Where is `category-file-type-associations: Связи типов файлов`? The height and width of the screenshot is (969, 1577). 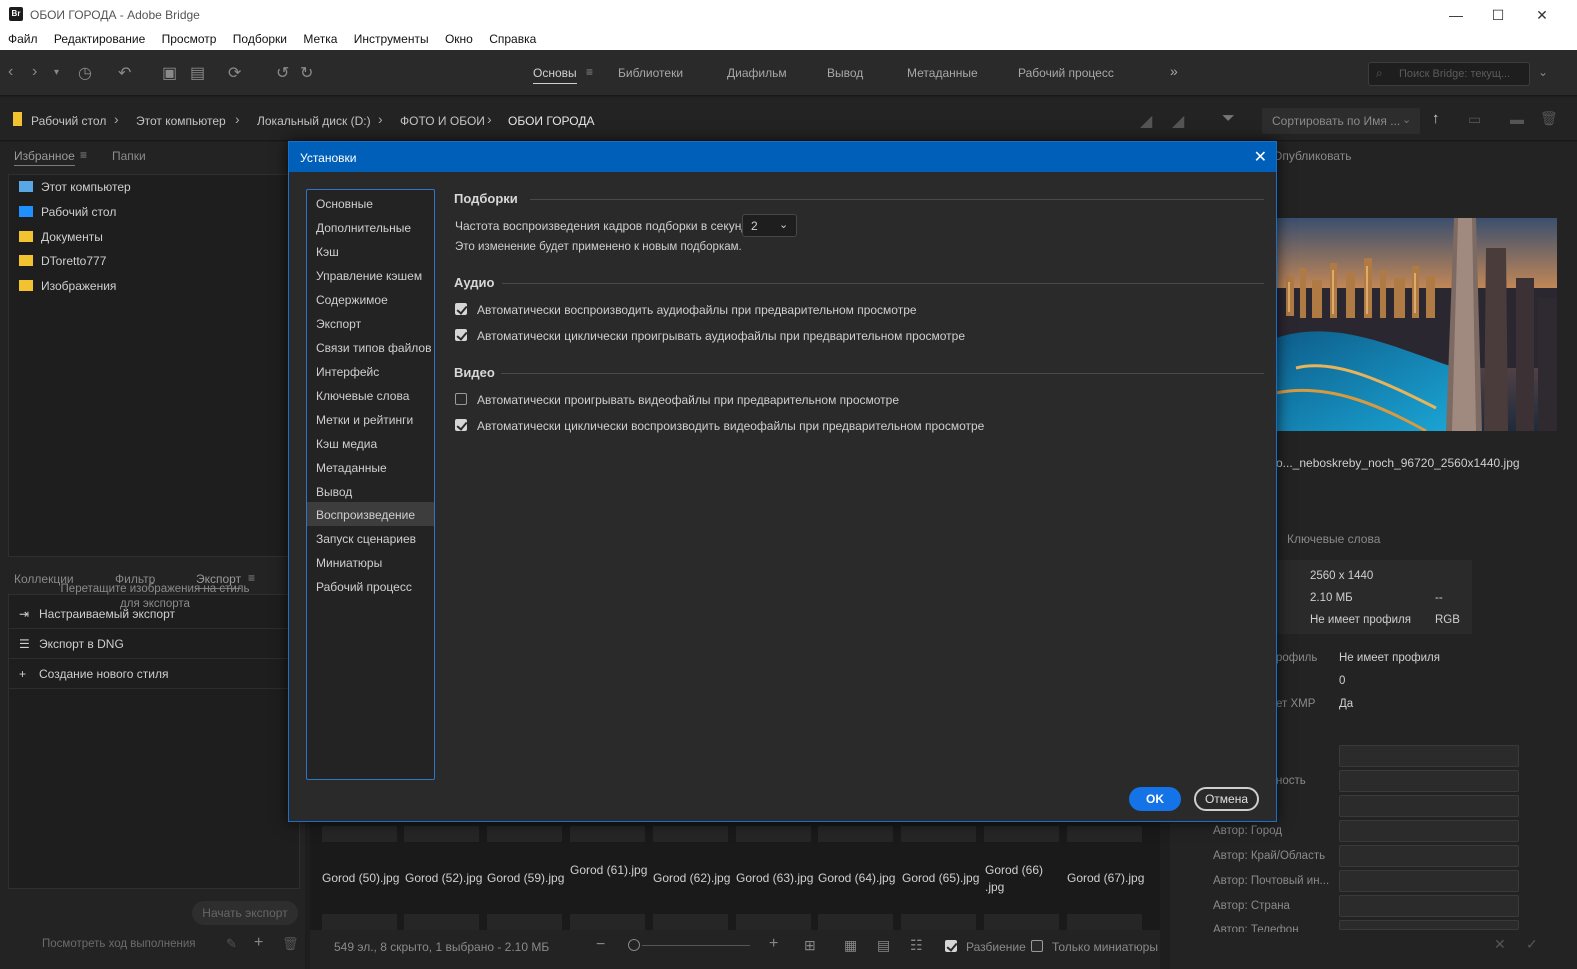
category-file-type-associations: Связи типов файлов is located at coordinates (370, 347).